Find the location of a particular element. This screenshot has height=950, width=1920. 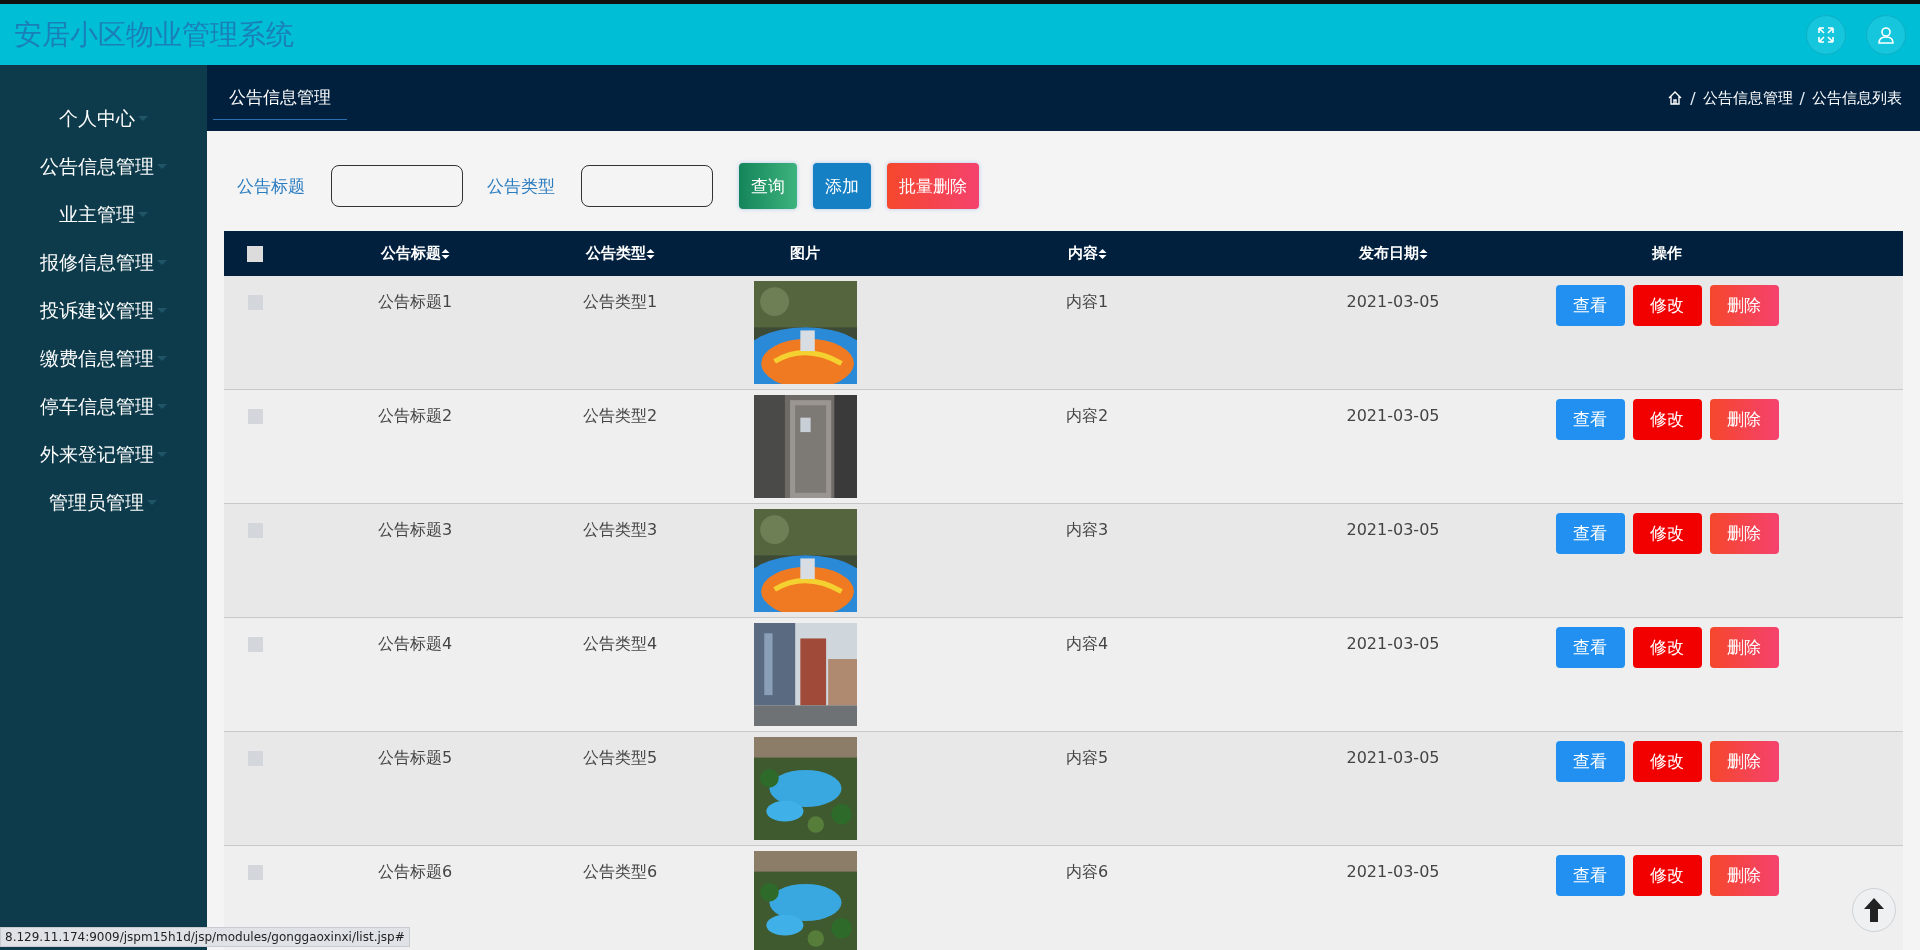

column-header: 公告标题 is located at coordinates (410, 253).